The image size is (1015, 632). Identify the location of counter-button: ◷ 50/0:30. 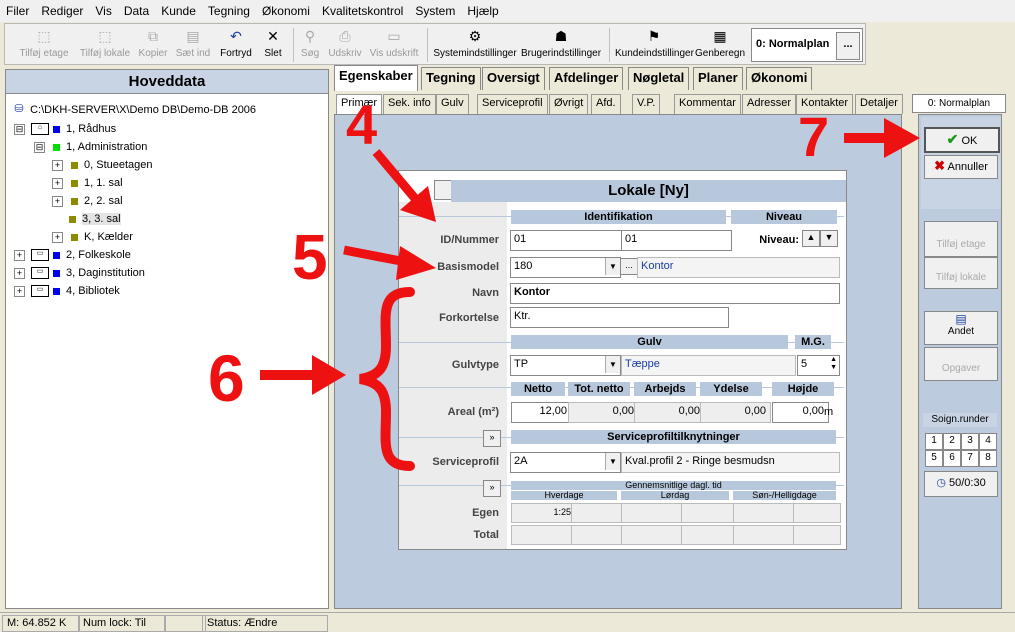
(961, 484).